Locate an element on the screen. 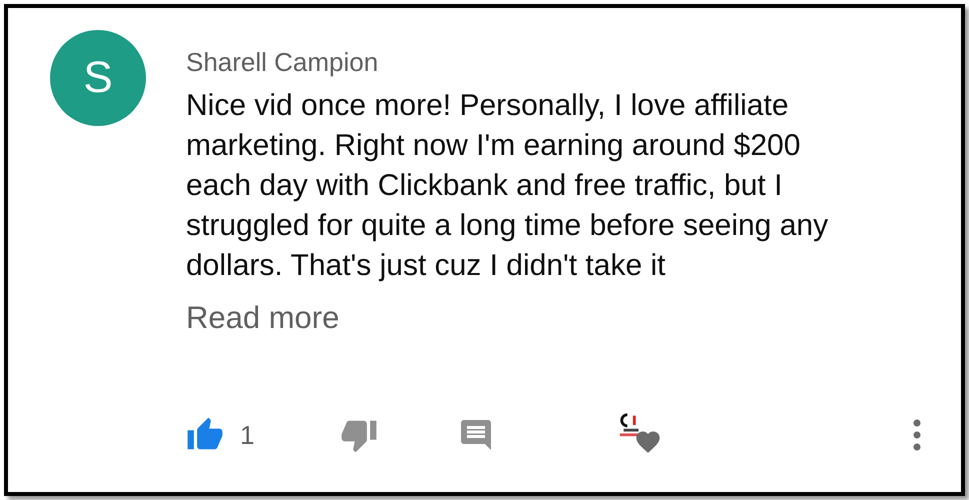 The image size is (969, 500). author-name: Sharell Campion is located at coordinates (283, 62).